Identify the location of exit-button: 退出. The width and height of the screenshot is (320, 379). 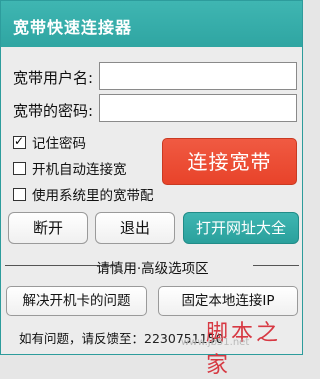
(135, 228).